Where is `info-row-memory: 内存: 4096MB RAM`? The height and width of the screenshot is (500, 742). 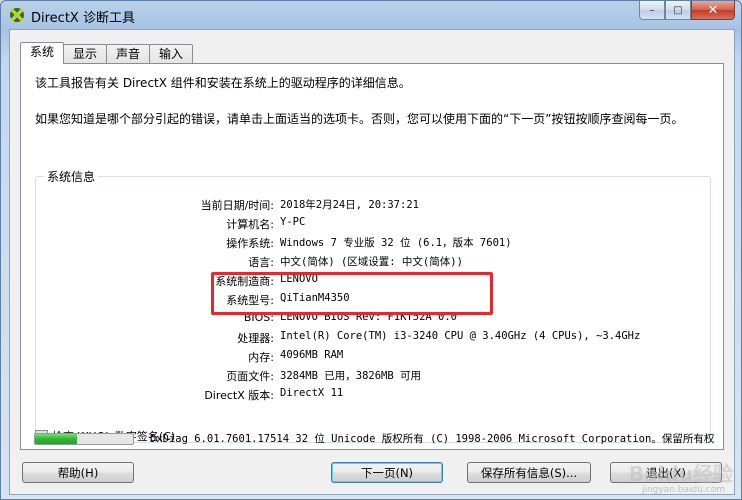 info-row-memory: 内存: 4096MB RAM is located at coordinates (366, 358).